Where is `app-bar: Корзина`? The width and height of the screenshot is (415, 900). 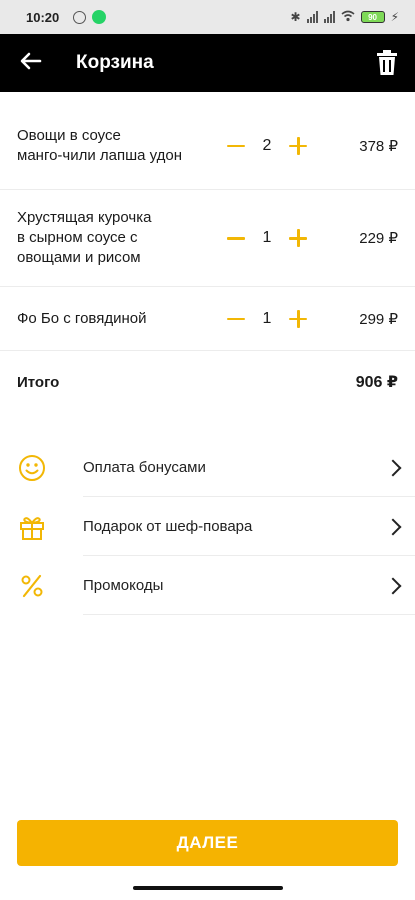 app-bar: Корзина is located at coordinates (207, 63).